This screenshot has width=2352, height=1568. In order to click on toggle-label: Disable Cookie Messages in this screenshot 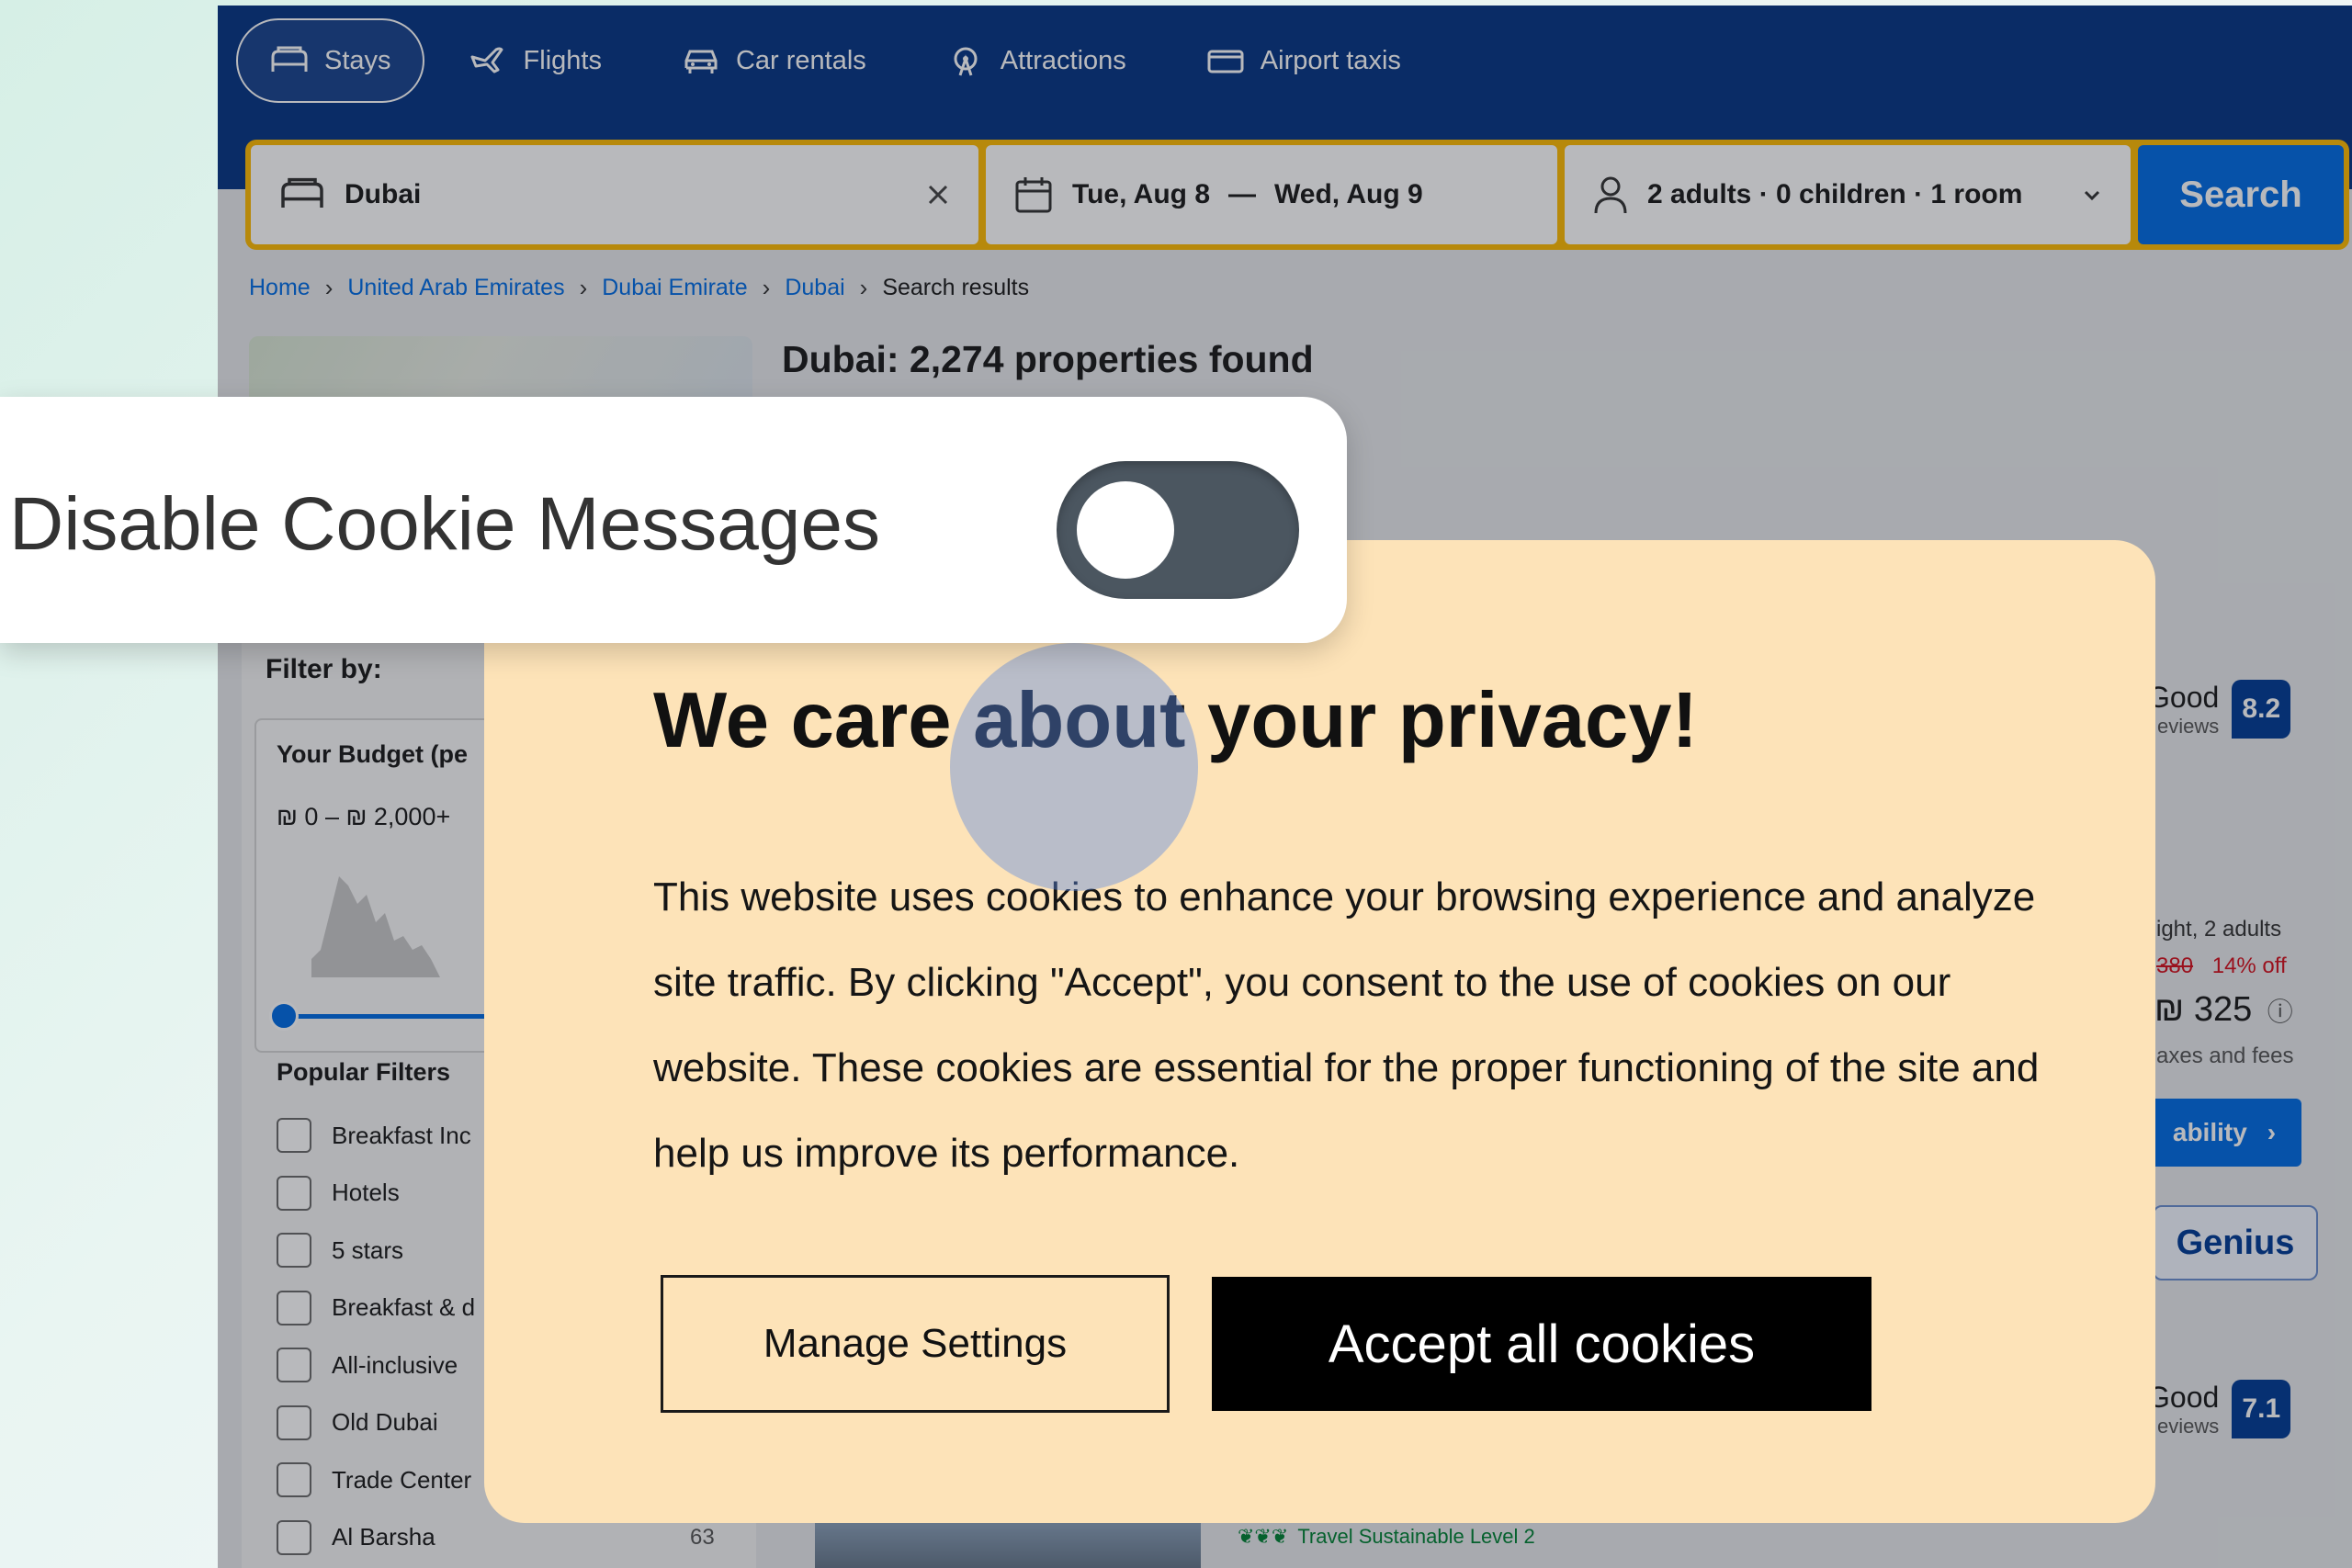, I will do `click(445, 524)`.